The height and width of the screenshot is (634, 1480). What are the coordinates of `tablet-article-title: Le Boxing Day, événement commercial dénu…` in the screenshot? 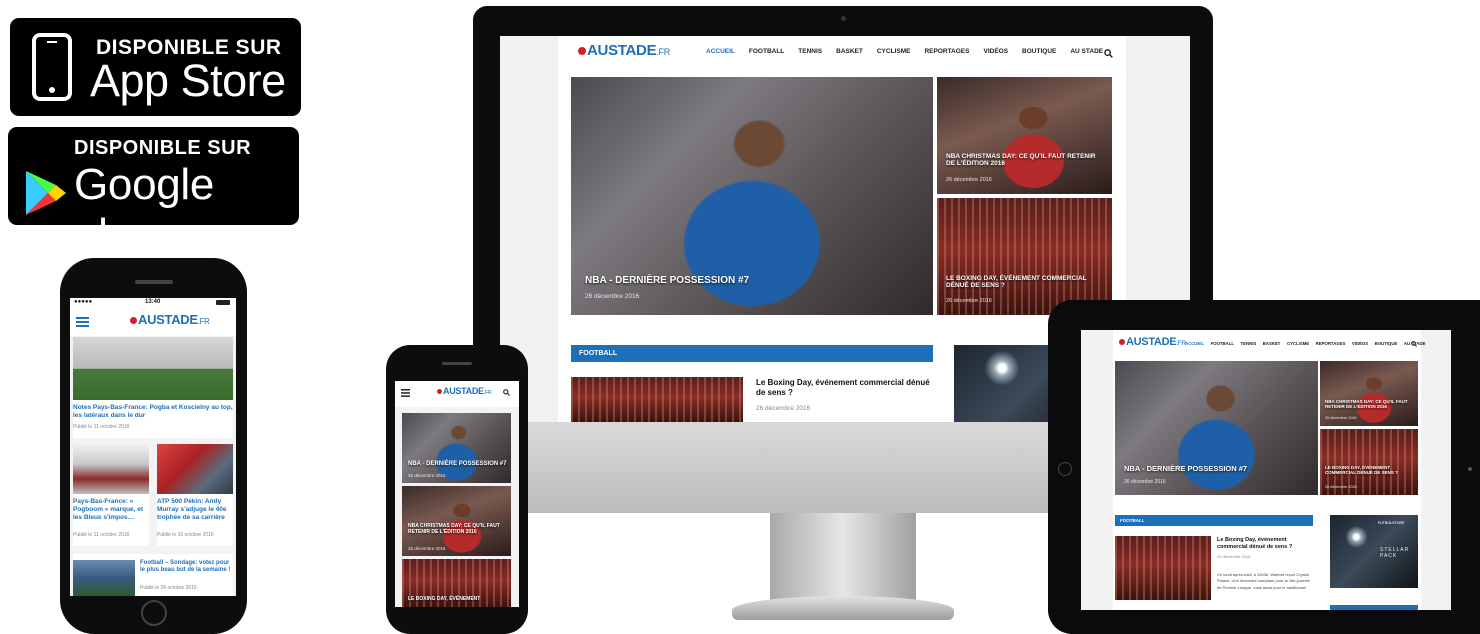 It's located at (1265, 543).